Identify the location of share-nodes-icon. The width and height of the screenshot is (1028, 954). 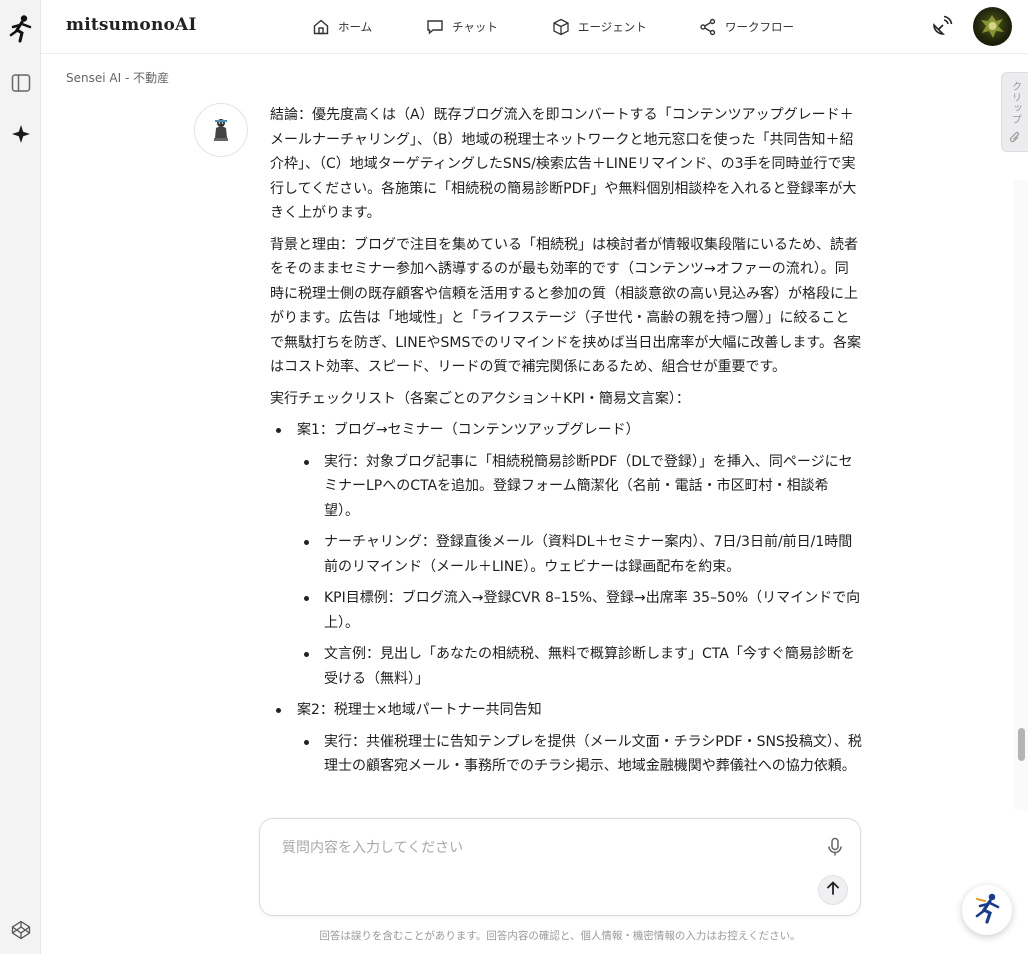
(708, 27).